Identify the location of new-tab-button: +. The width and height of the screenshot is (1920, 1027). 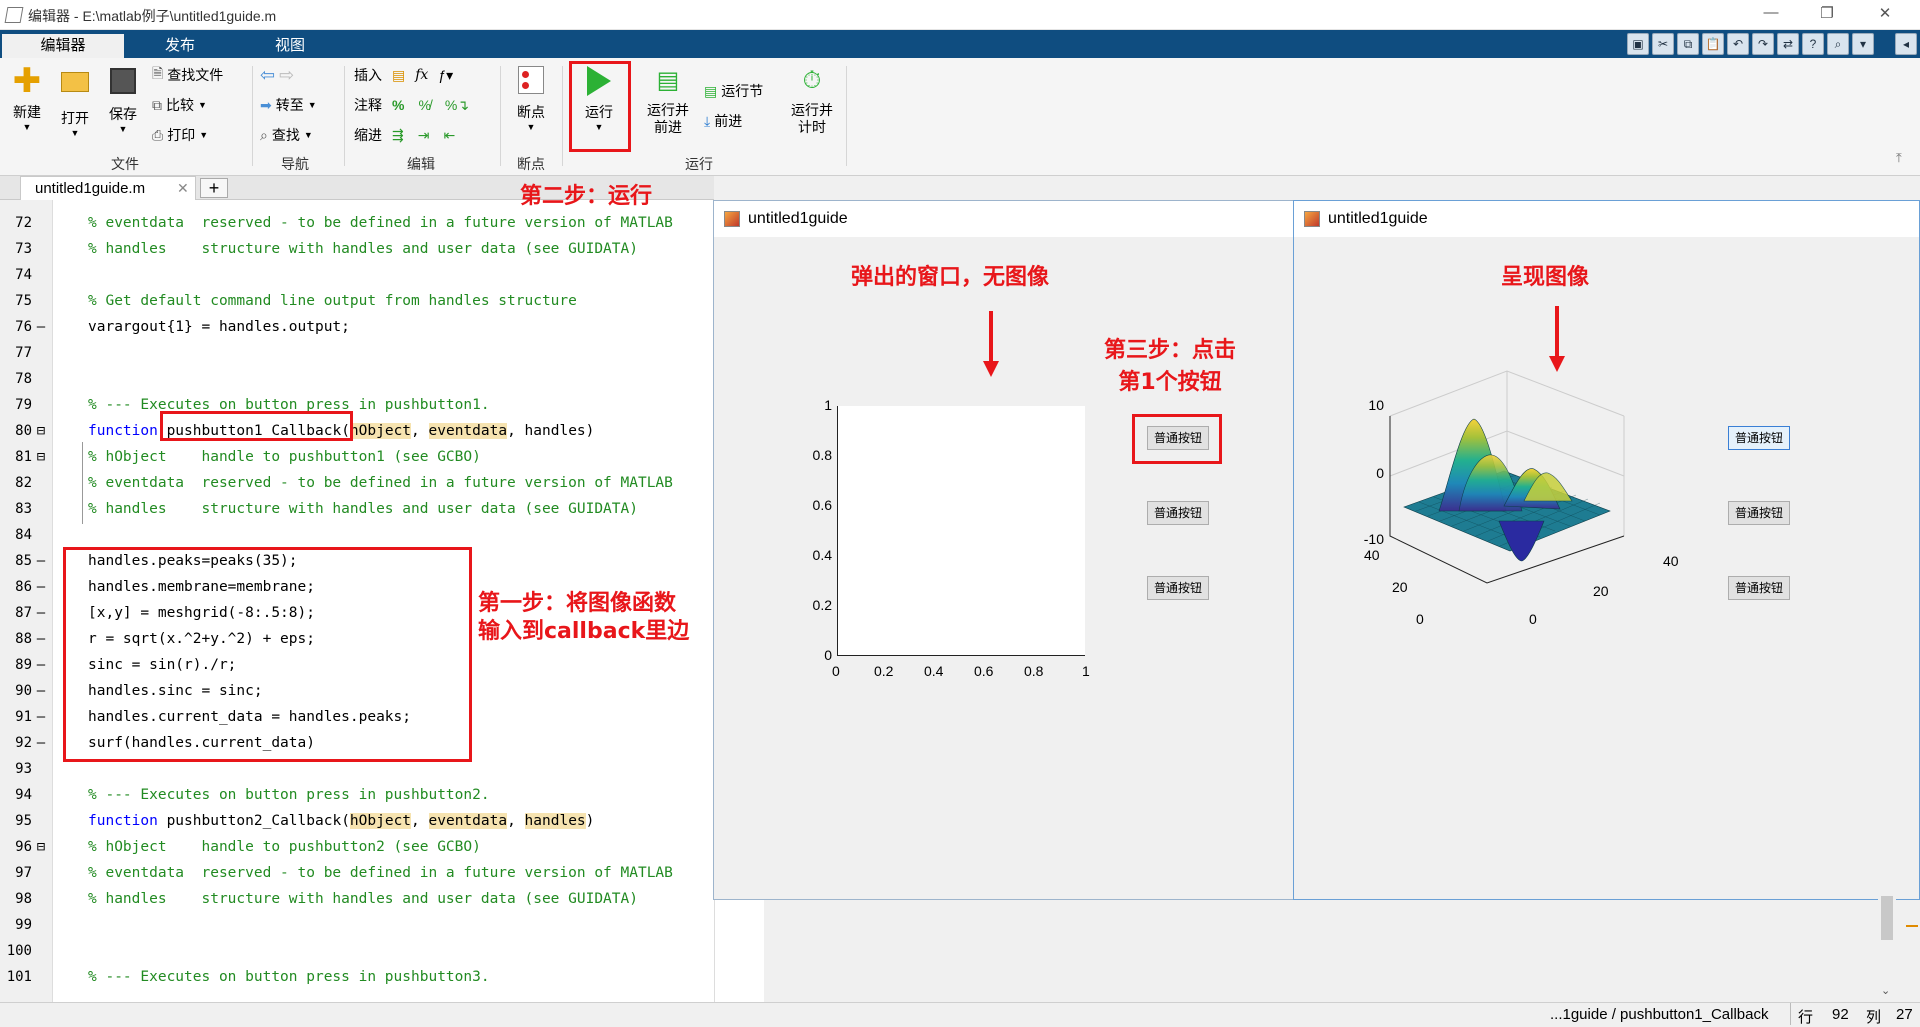
(214, 188).